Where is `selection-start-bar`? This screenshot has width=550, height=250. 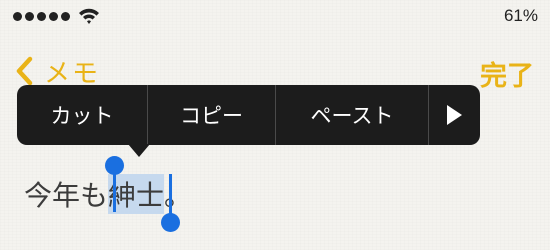
selection-start-bar is located at coordinates (114, 190).